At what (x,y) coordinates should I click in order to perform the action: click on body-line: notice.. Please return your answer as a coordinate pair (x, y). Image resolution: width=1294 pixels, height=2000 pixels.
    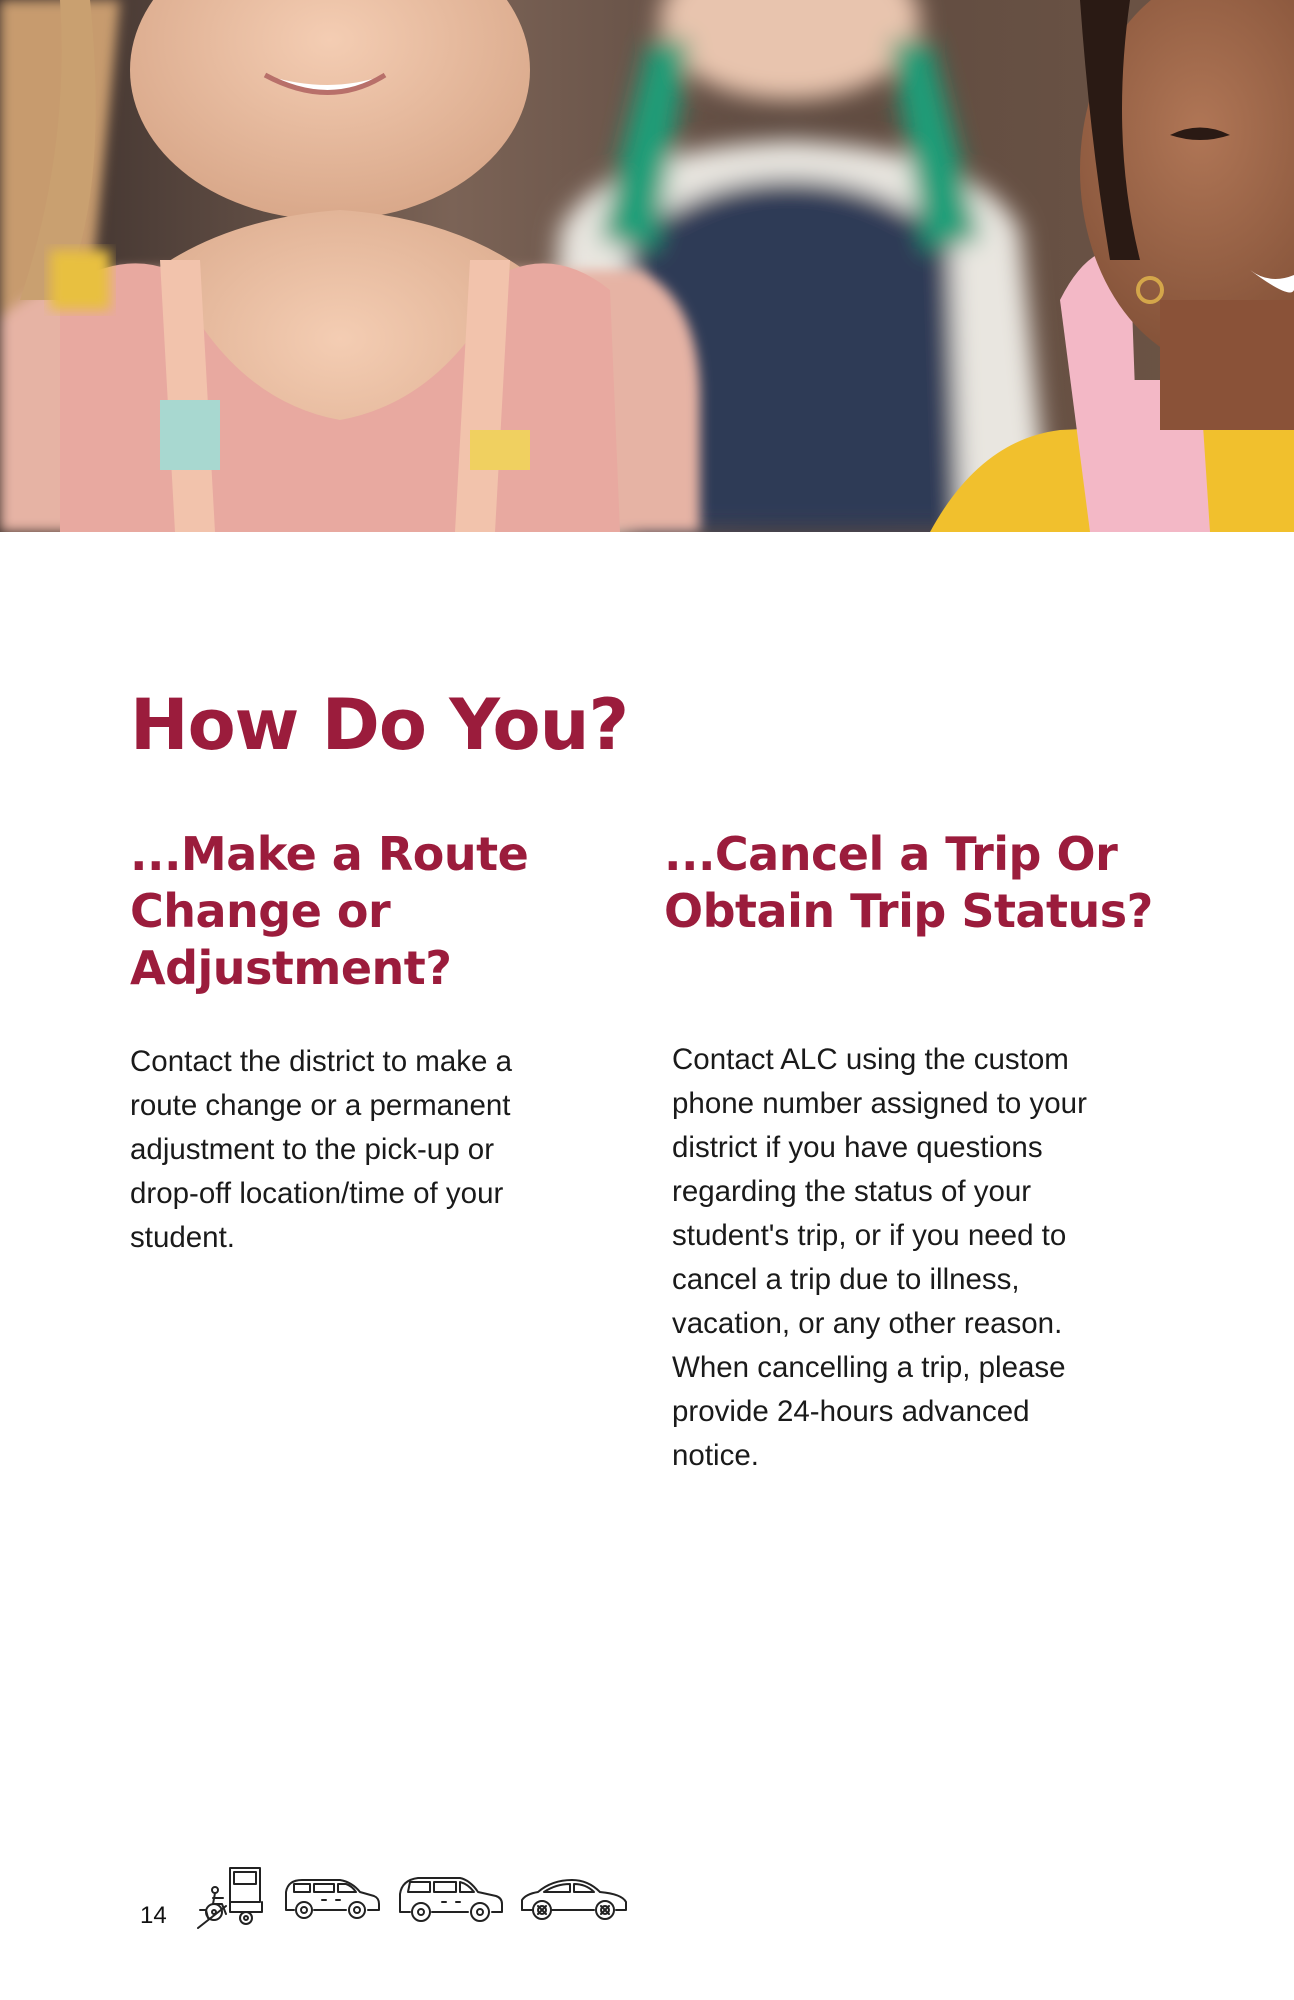
    Looking at the image, I should click on (715, 1455).